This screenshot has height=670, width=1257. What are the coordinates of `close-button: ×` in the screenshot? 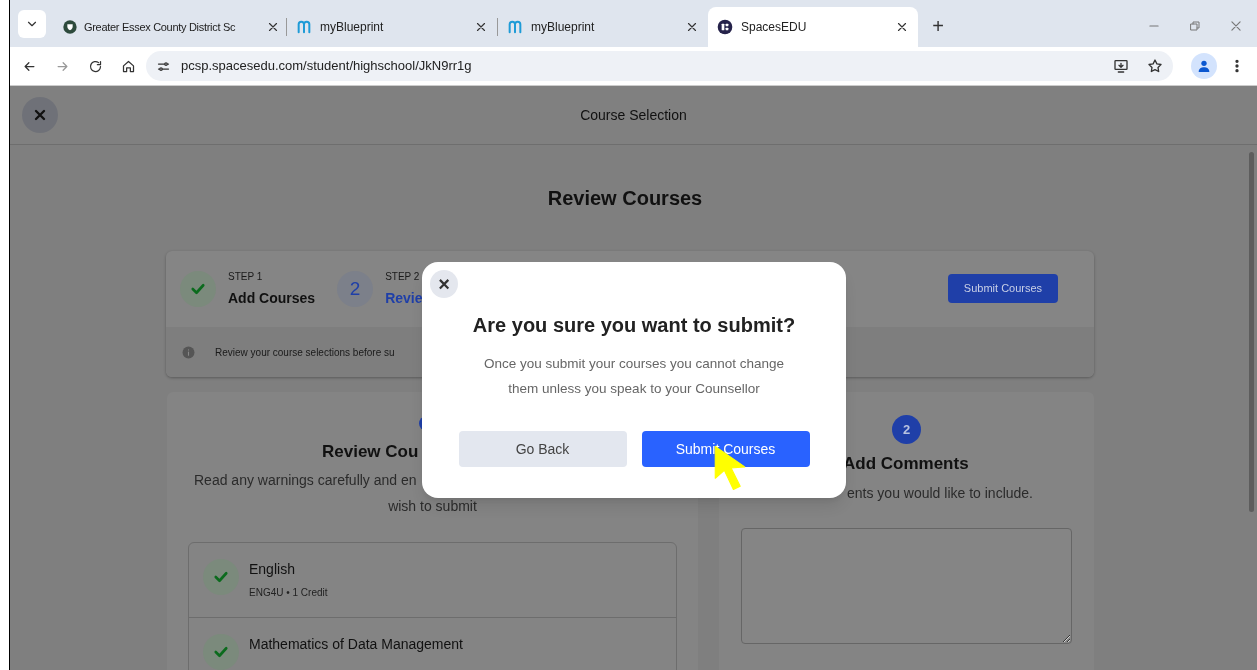 It's located at (444, 284).